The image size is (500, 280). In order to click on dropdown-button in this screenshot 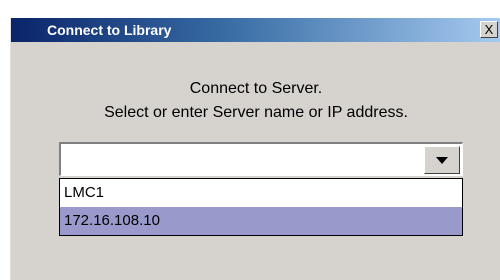, I will do `click(442, 160)`.